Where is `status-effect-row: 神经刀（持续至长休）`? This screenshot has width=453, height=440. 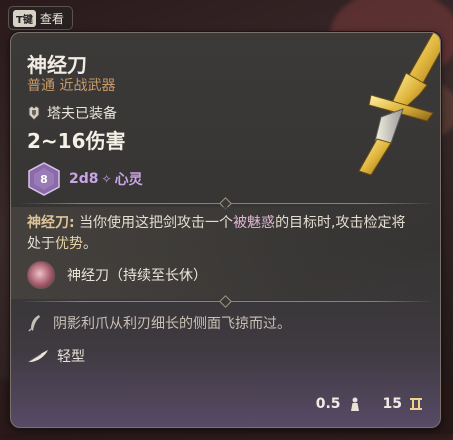
status-effect-row: 神经刀（持续至长休） is located at coordinates (117, 275).